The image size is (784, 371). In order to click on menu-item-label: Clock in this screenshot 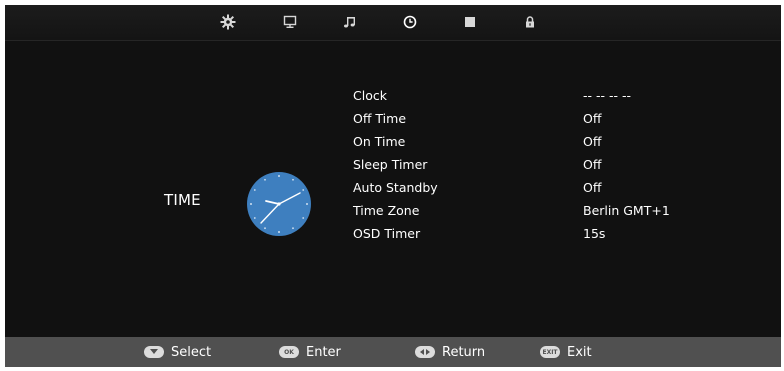, I will do `click(370, 95)`.